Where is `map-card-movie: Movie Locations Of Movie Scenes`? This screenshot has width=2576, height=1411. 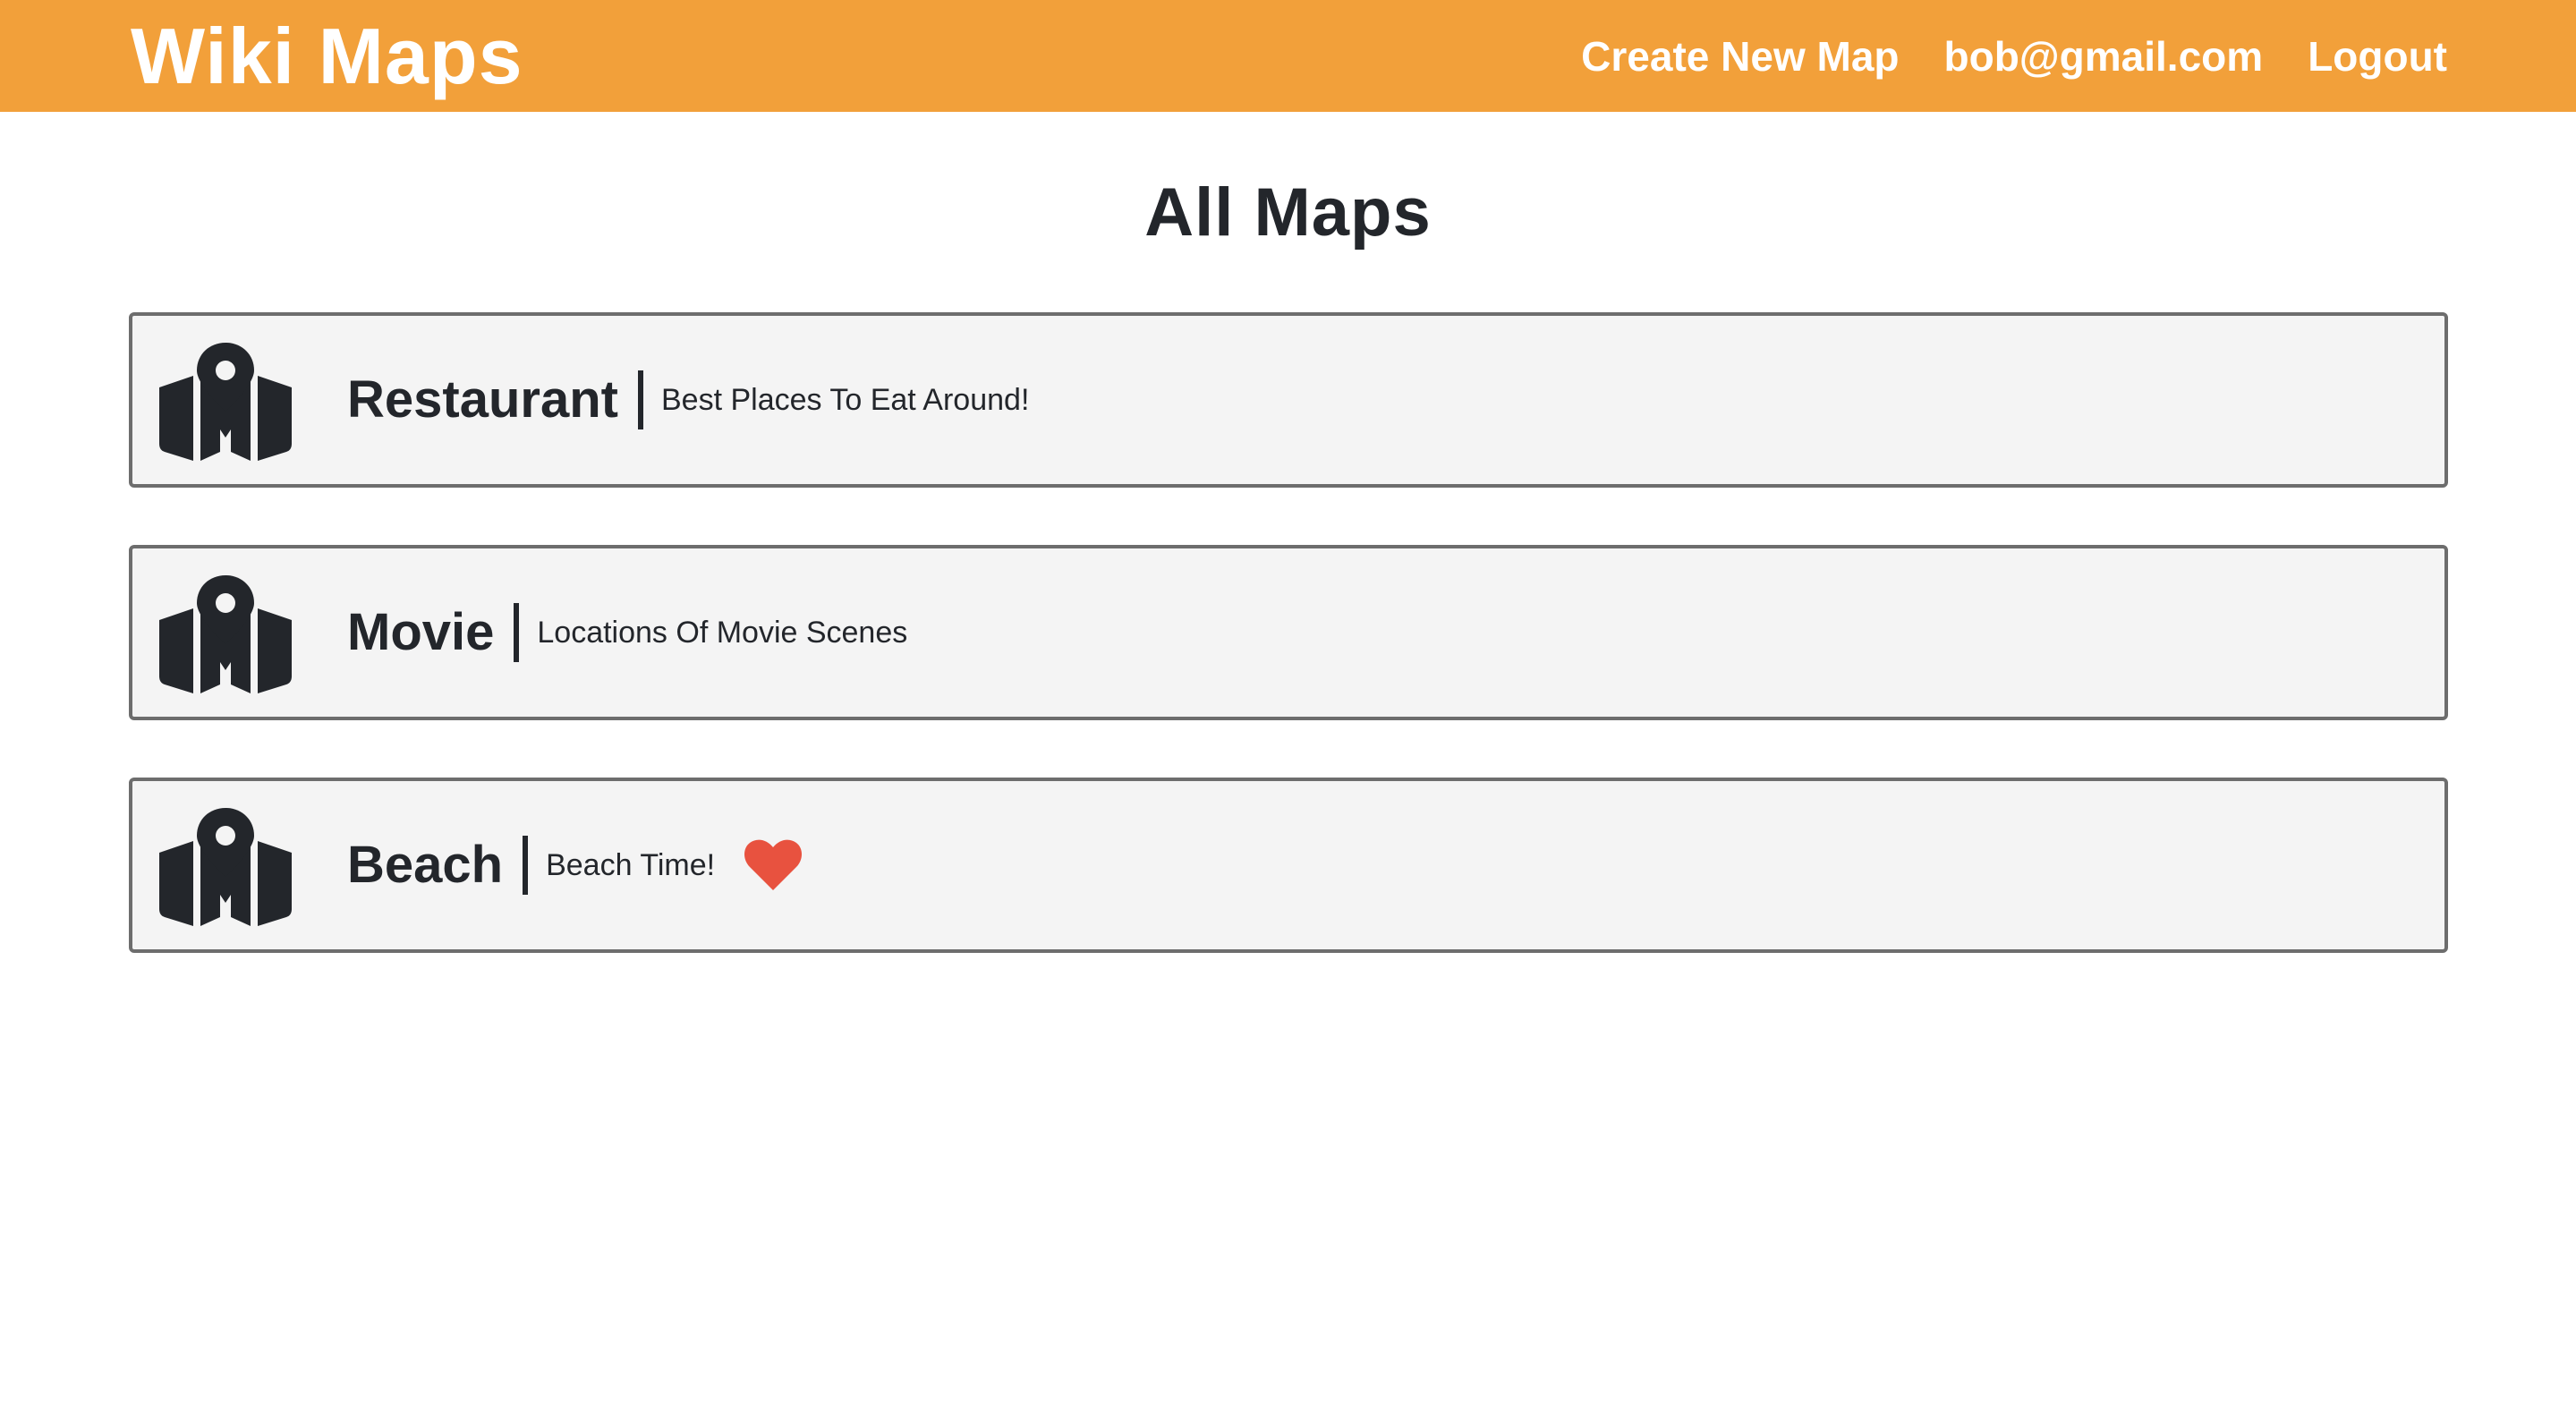
map-card-movie: Movie Locations Of Movie Scenes is located at coordinates (1288, 632).